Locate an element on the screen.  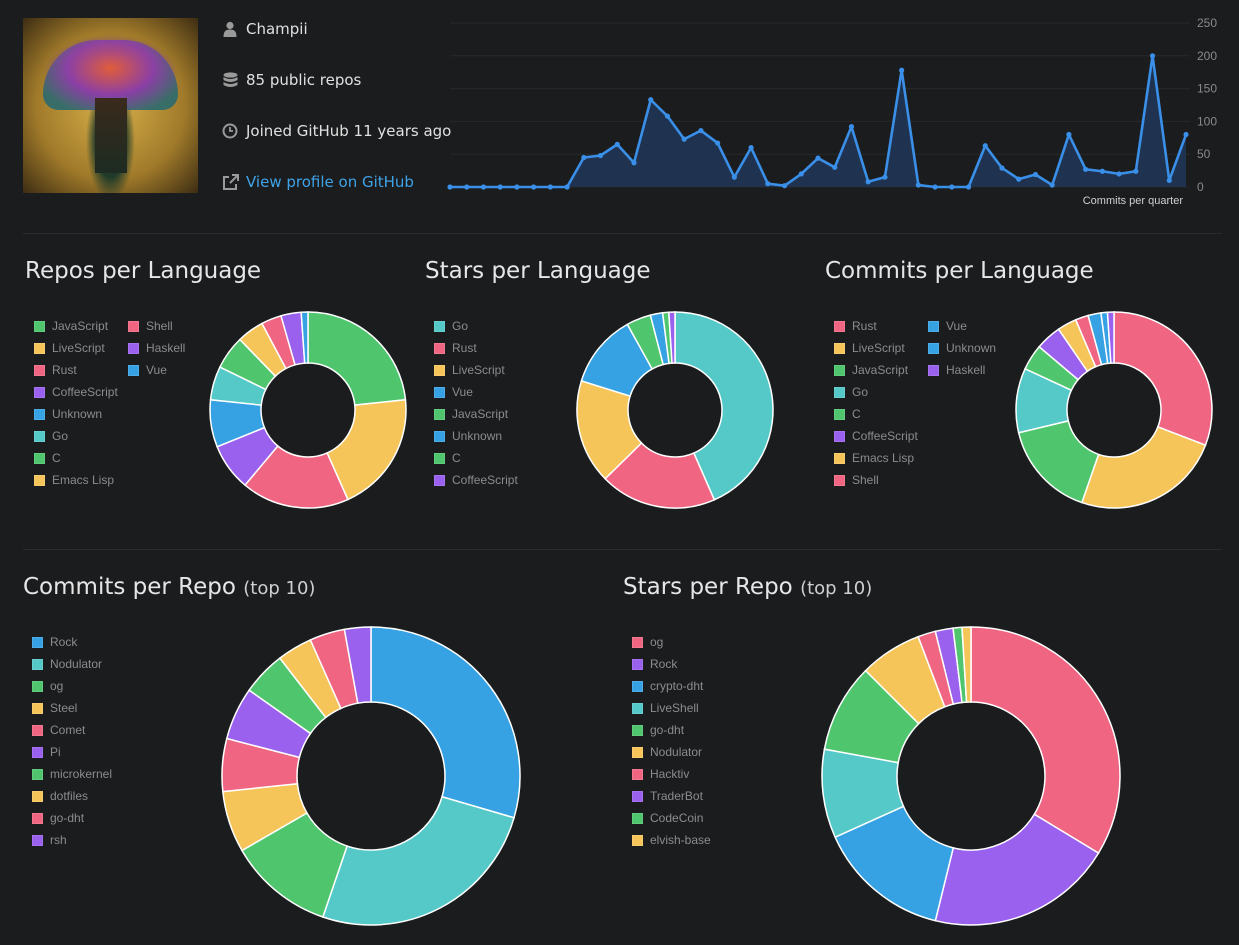
stars-repo-legend-item: Rock is located at coordinates (654, 664).